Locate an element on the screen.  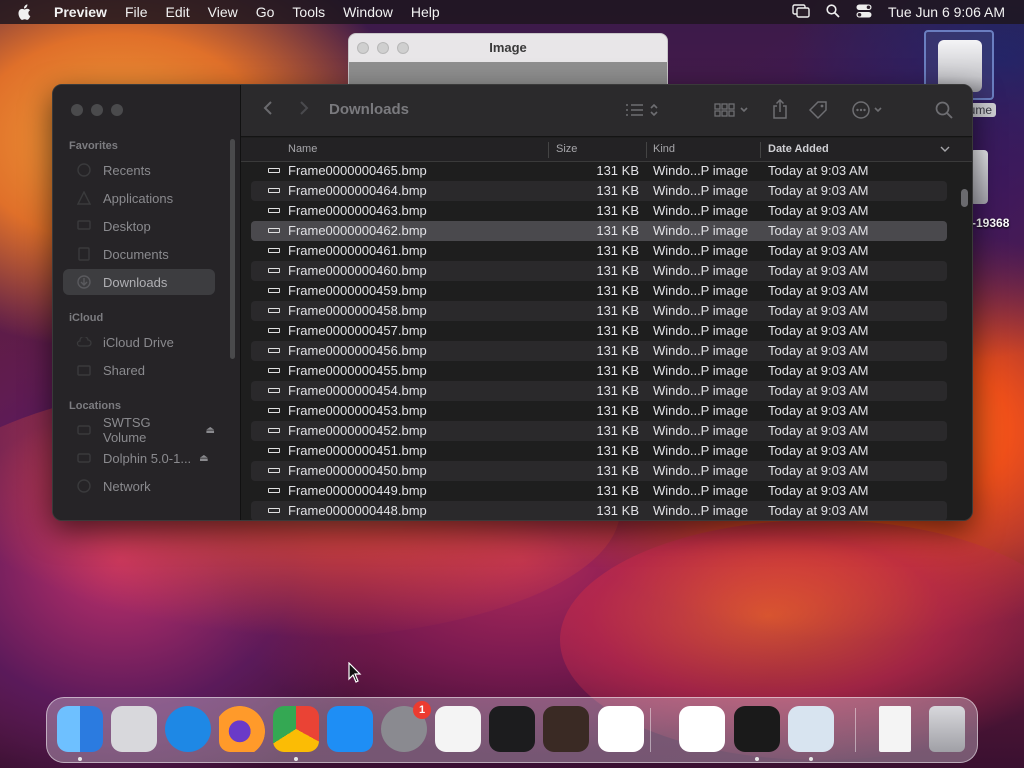
group-grid-icon is located at coordinates (732, 110).